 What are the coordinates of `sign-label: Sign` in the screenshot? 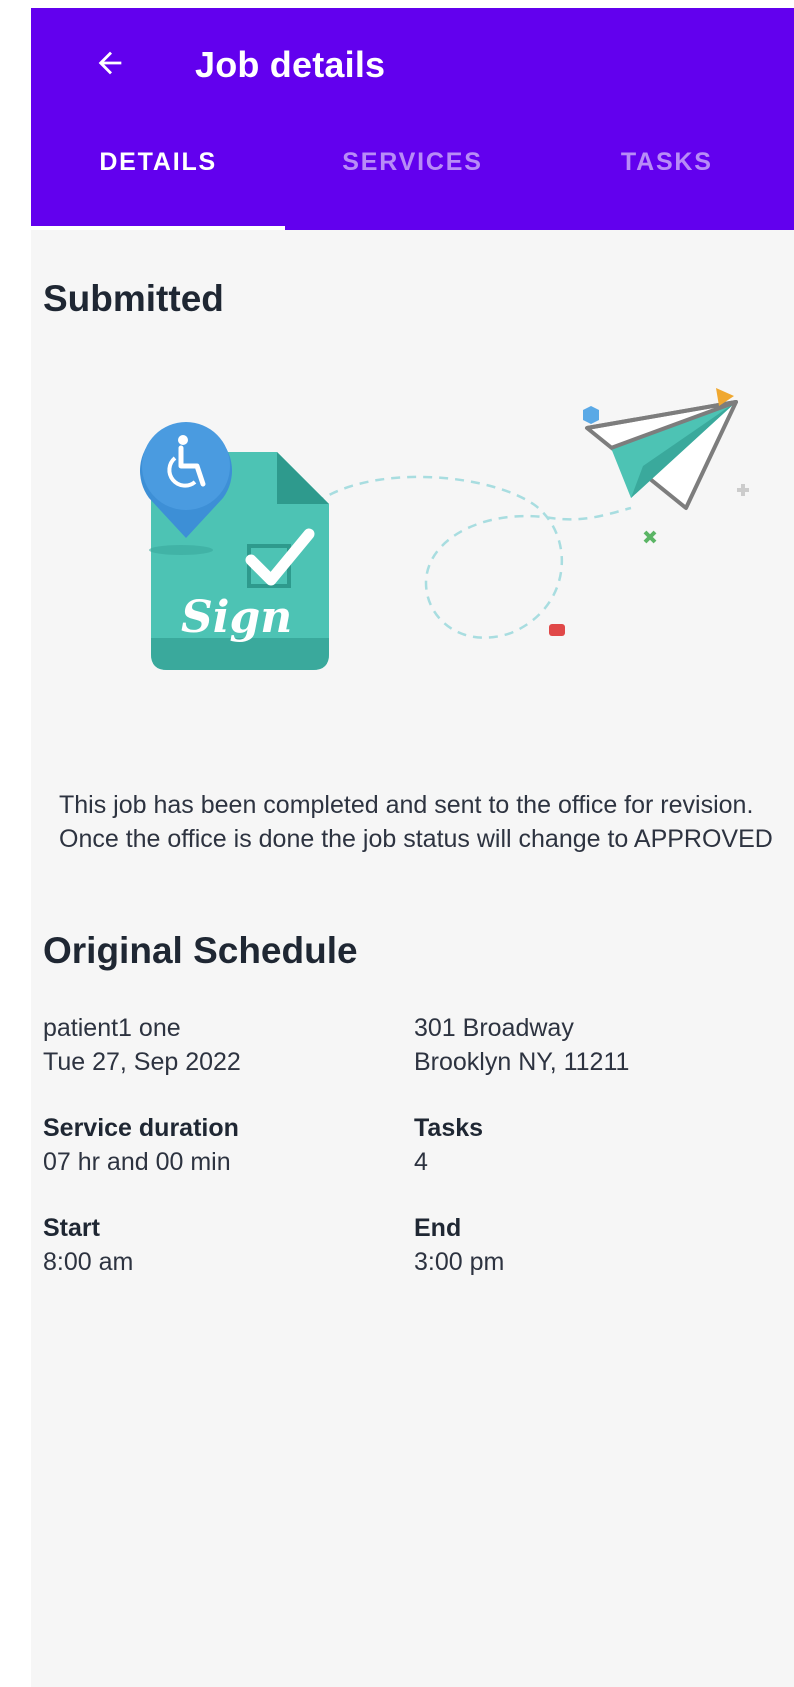 It's located at (236, 617).